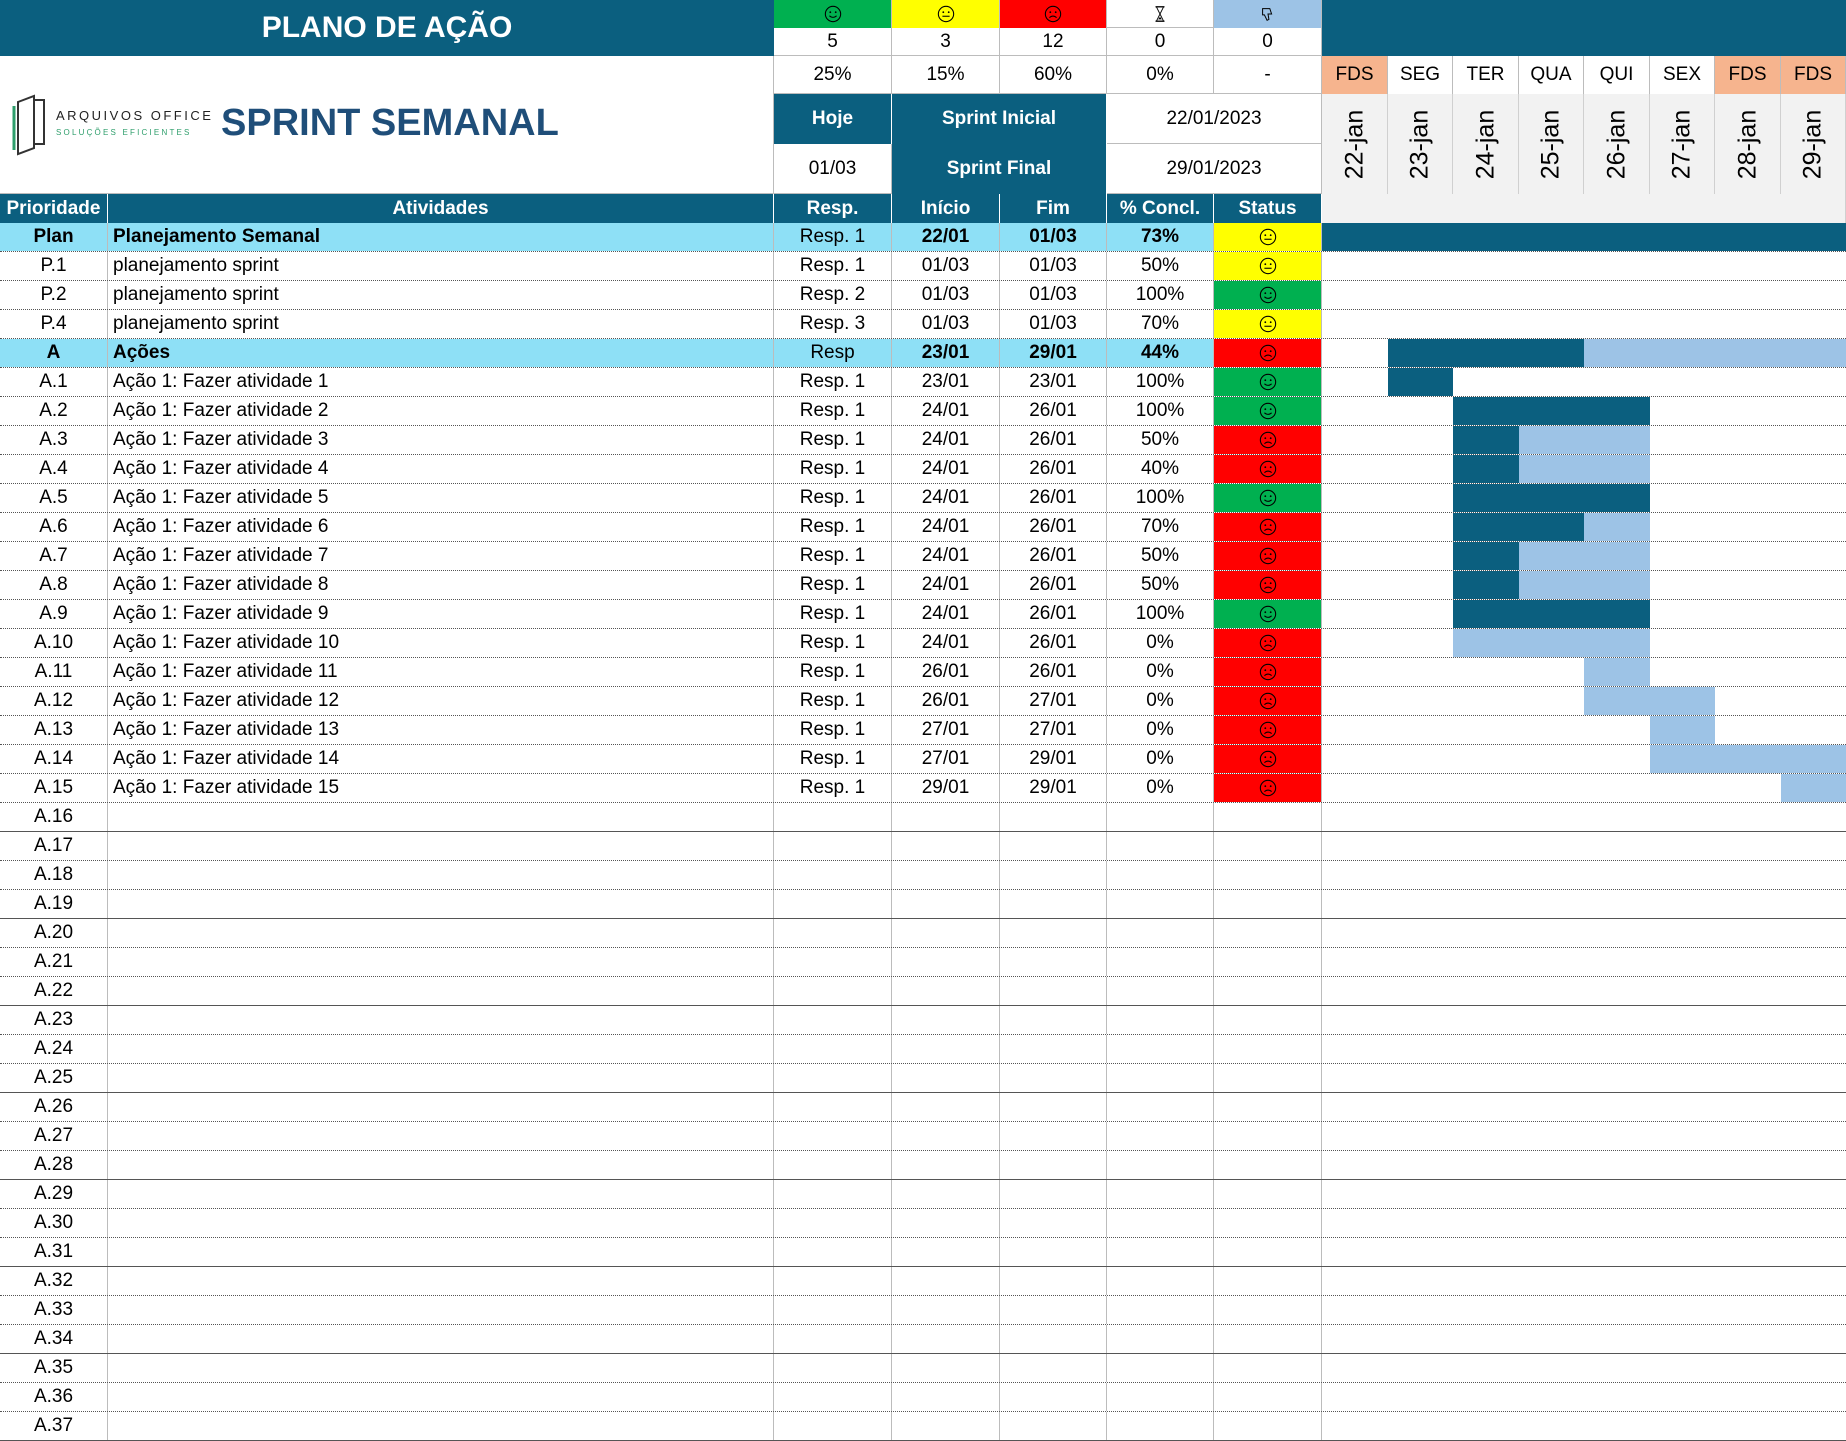 This screenshot has width=1846, height=1441. What do you see at coordinates (1214, 119) in the screenshot?
I see `sprint-inicial-value: 22/01/2023` at bounding box center [1214, 119].